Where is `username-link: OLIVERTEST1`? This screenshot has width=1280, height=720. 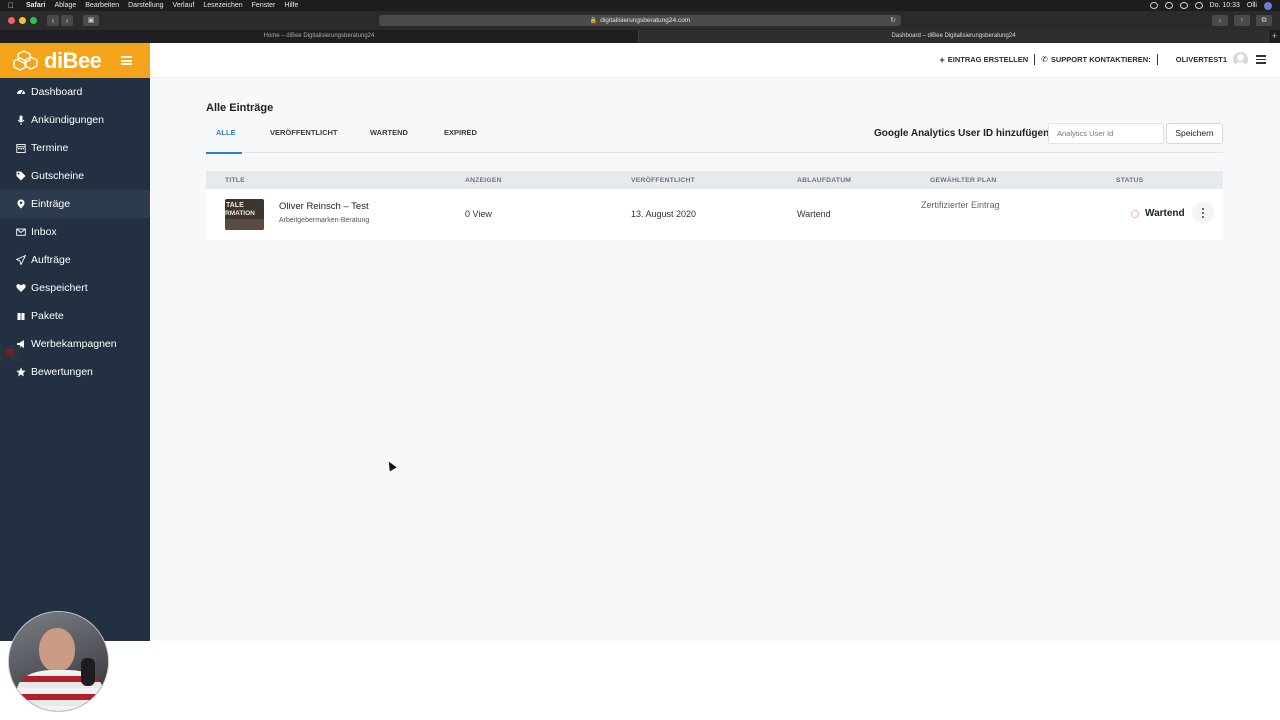 username-link: OLIVERTEST1 is located at coordinates (1201, 59).